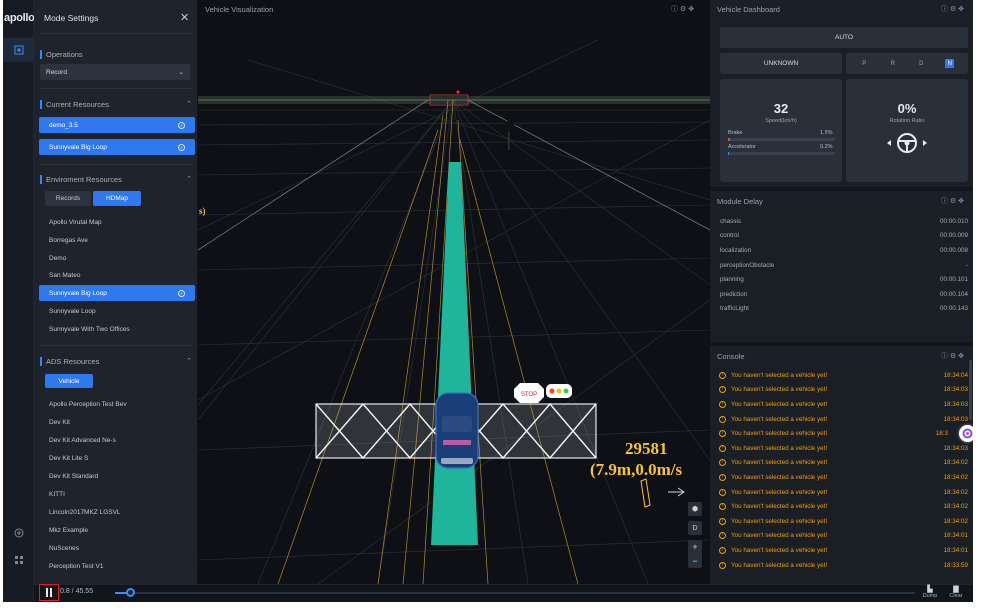 The width and height of the screenshot is (982, 610). I want to click on module-time: -, so click(966, 265).